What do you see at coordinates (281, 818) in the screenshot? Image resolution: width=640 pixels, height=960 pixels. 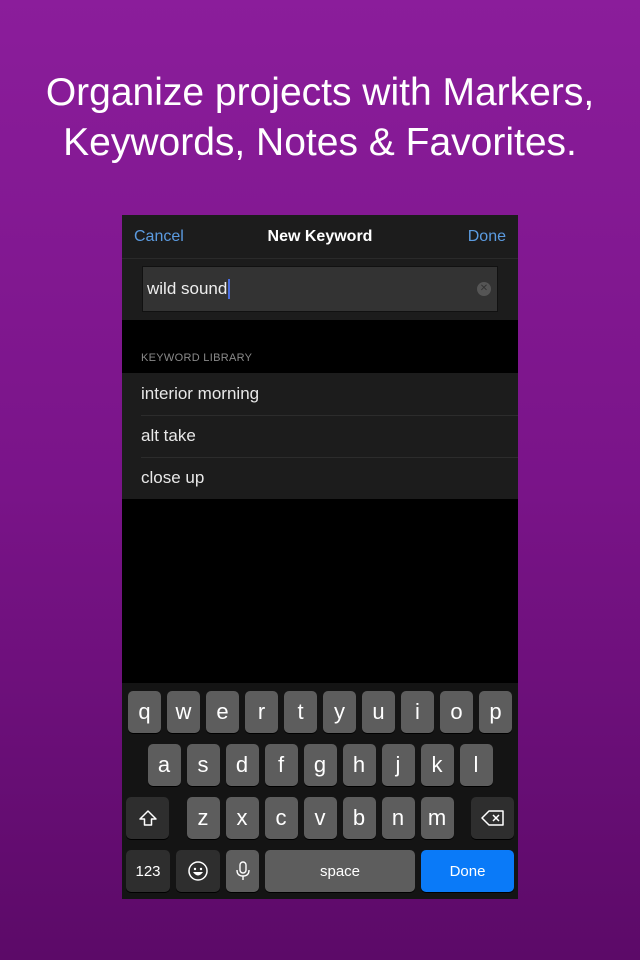 I see `key-c: c` at bounding box center [281, 818].